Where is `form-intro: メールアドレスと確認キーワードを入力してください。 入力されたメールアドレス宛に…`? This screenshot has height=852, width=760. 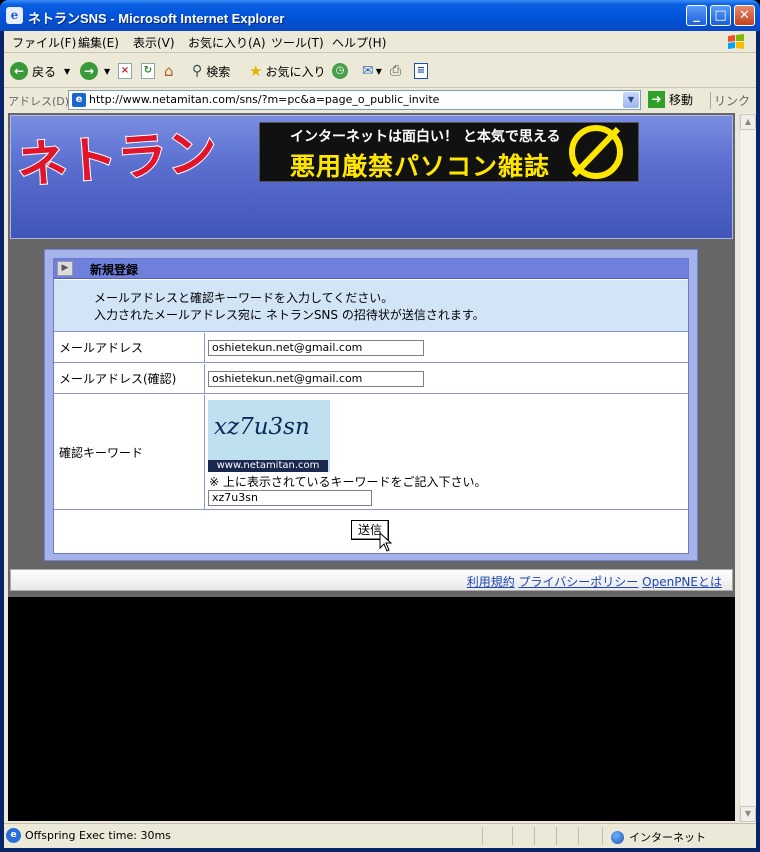 form-intro: メールアドレスと確認キーワードを入力してください。 入力されたメールアドレス宛に… is located at coordinates (371, 306).